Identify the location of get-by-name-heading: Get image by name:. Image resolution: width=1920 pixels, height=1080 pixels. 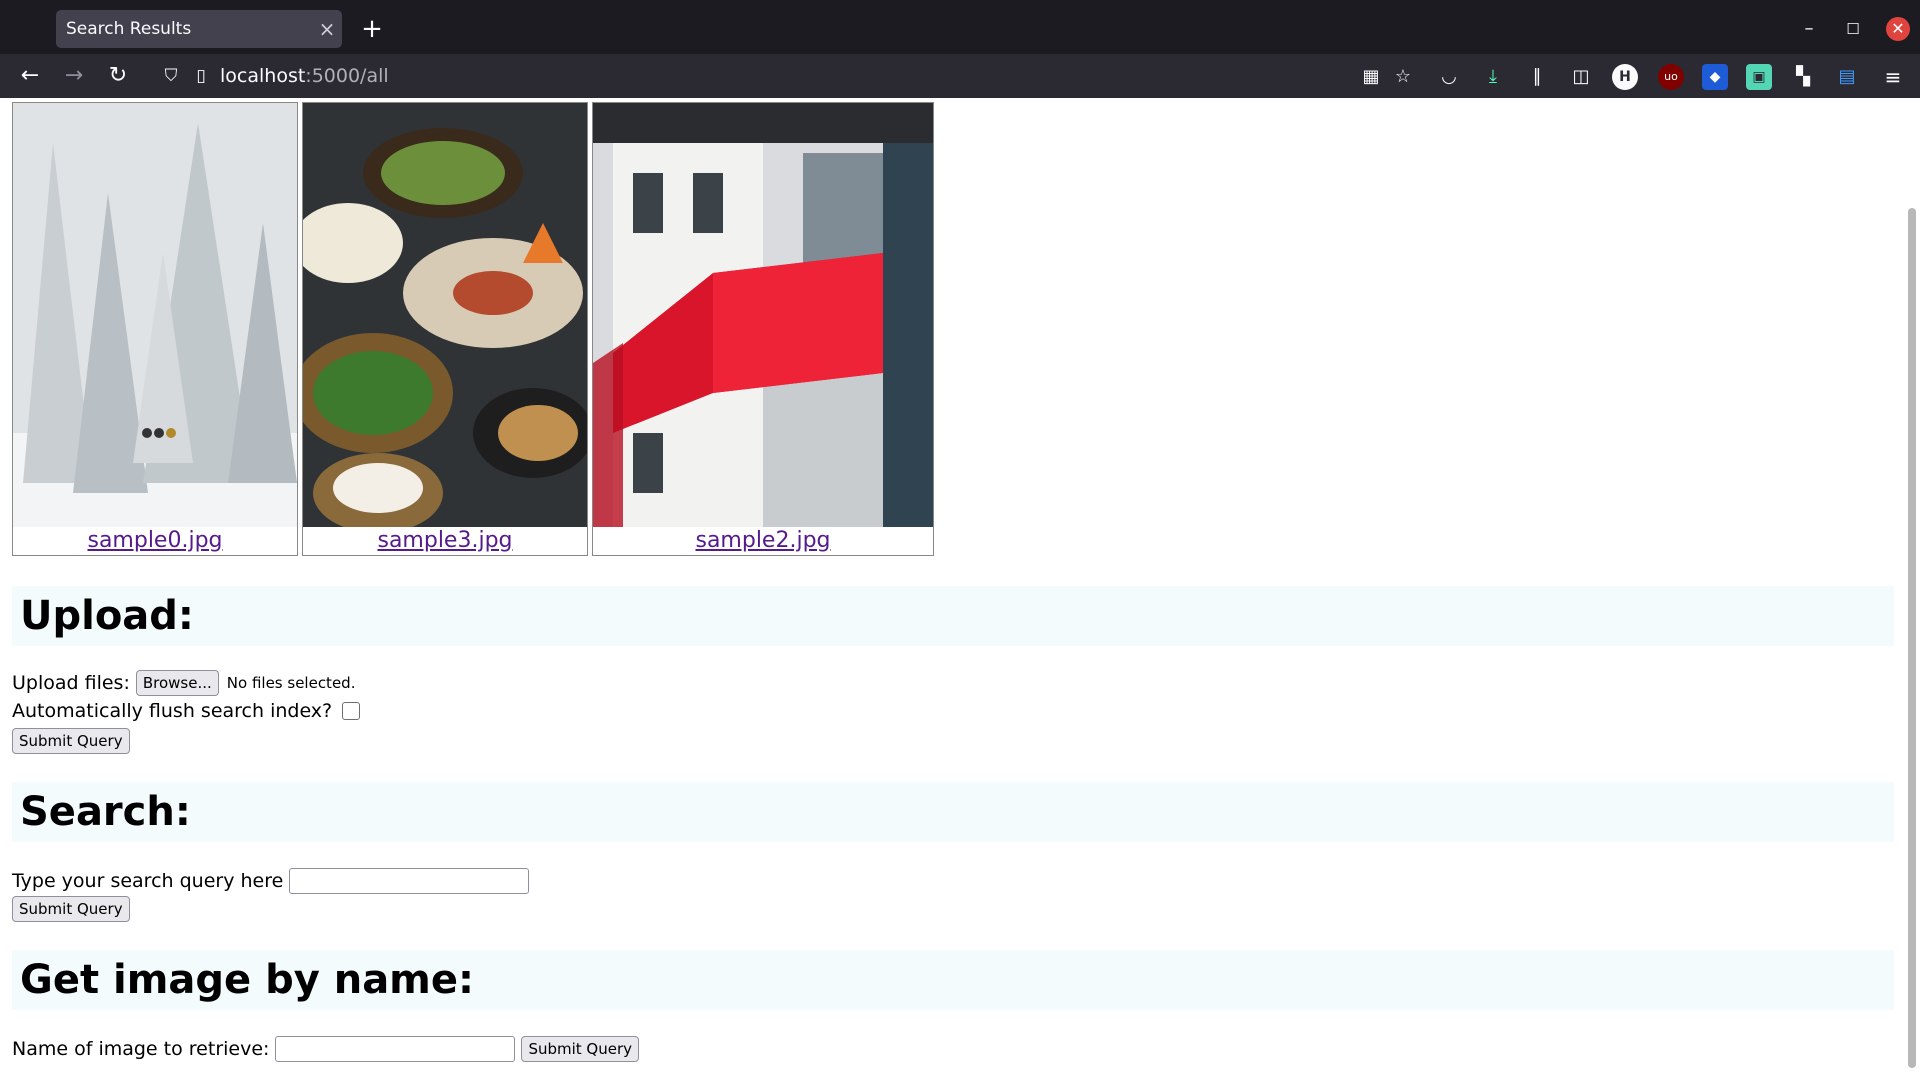
(247, 980).